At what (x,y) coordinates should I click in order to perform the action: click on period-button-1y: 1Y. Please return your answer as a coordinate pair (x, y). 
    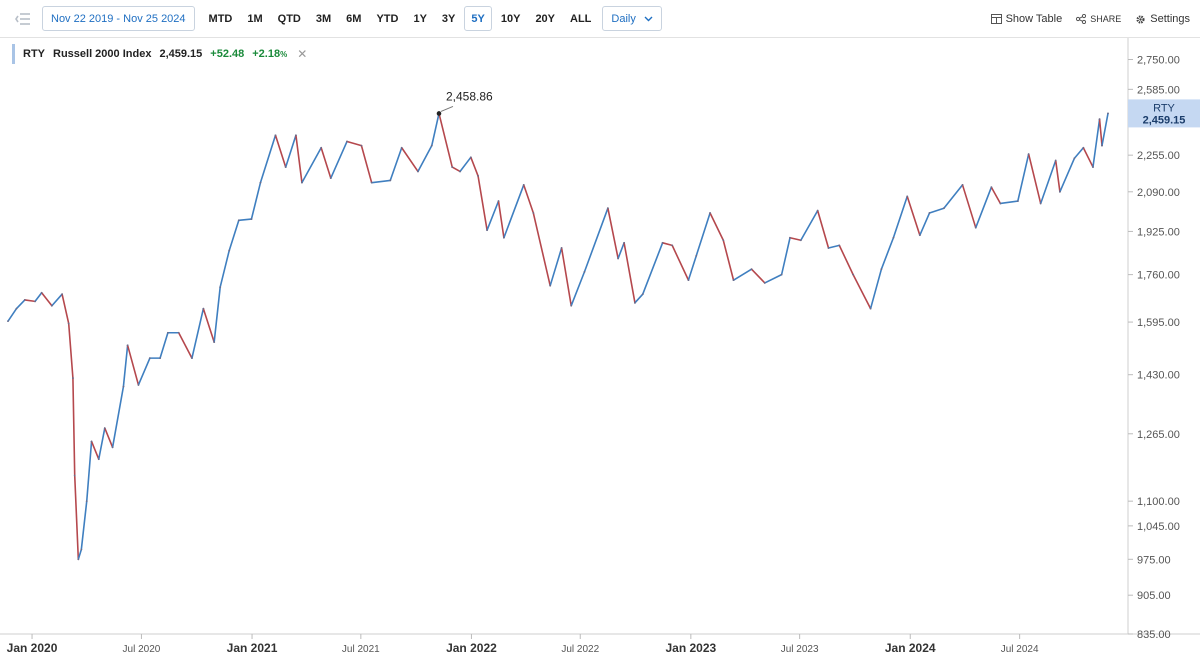
    Looking at the image, I should click on (419, 18).